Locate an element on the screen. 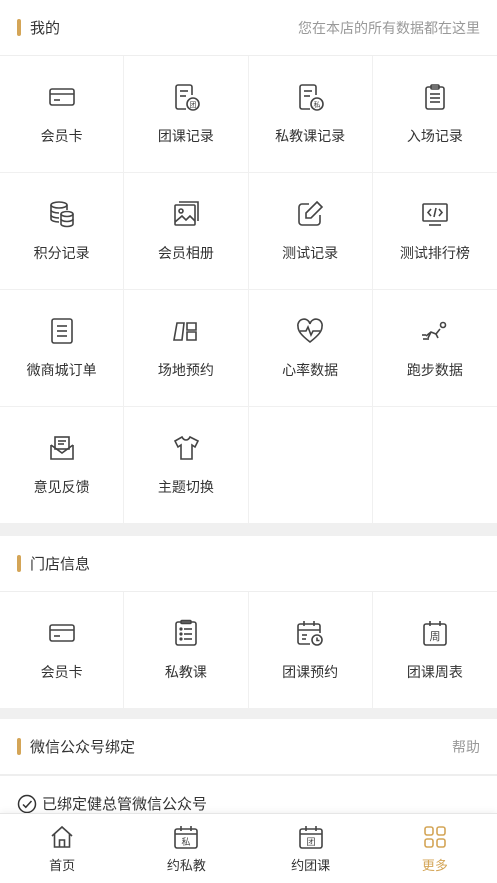 The image size is (497, 883). store-grid: 会员卡 私教课 团课预约 周 团课周表 is located at coordinates (248, 650).